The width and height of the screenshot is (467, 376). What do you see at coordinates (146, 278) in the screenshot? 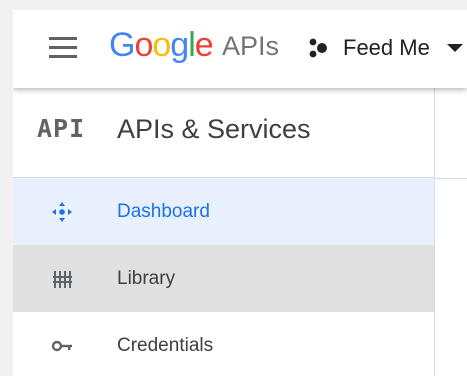
I see `sidebar-item-label: Library` at bounding box center [146, 278].